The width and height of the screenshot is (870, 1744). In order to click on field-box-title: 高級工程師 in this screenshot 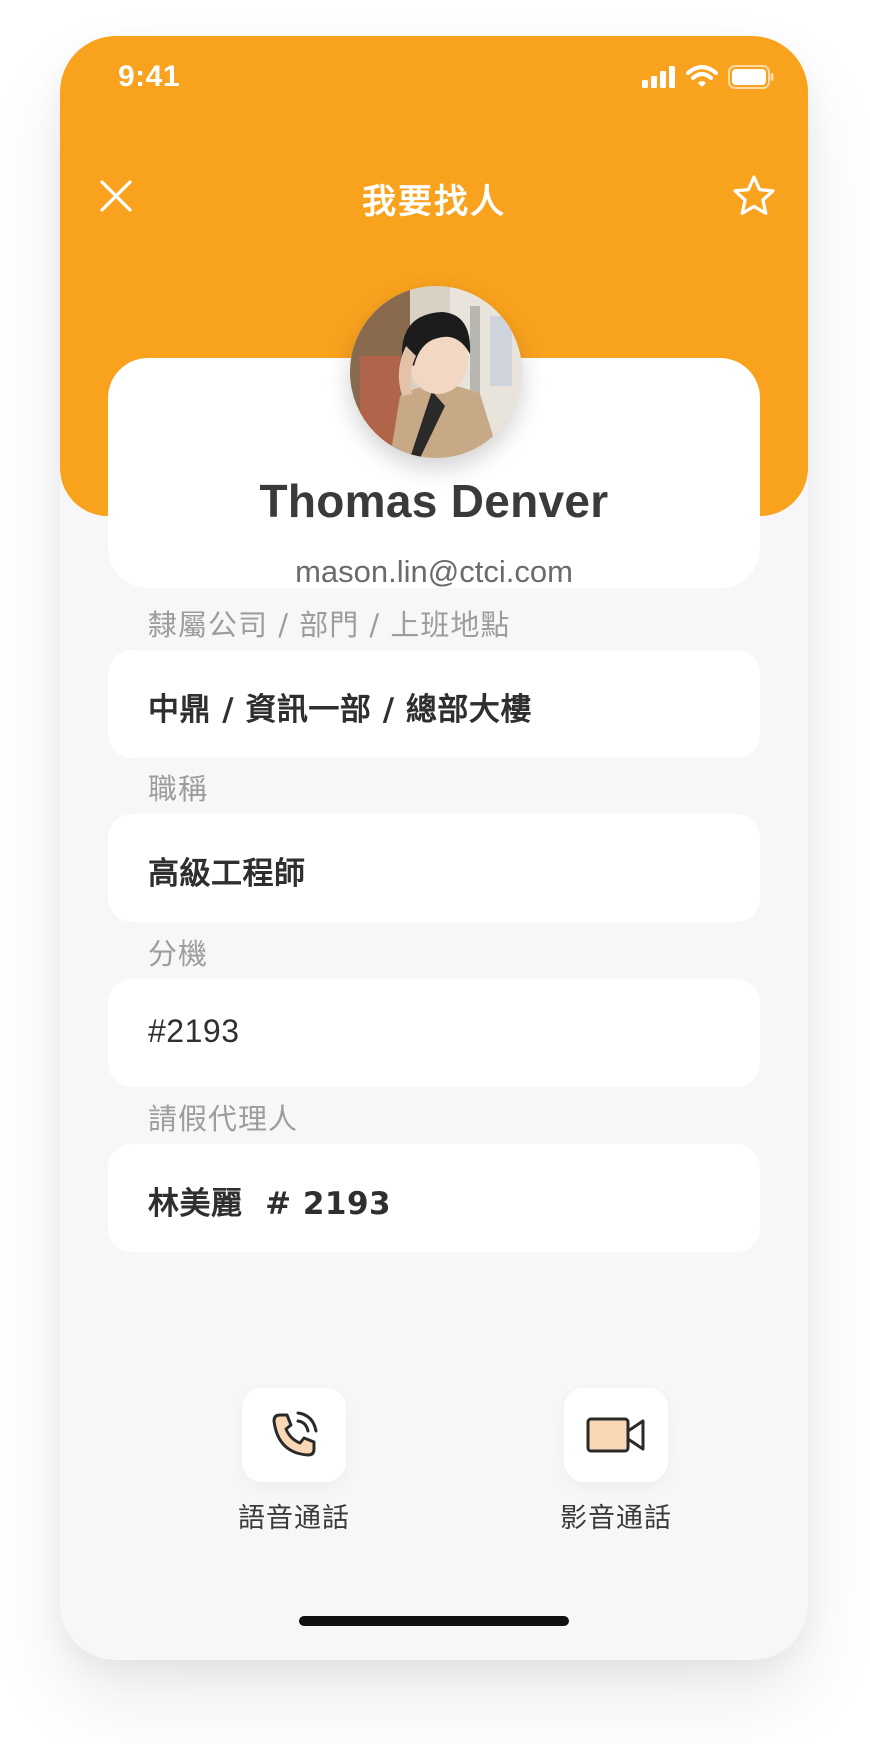, I will do `click(434, 868)`.